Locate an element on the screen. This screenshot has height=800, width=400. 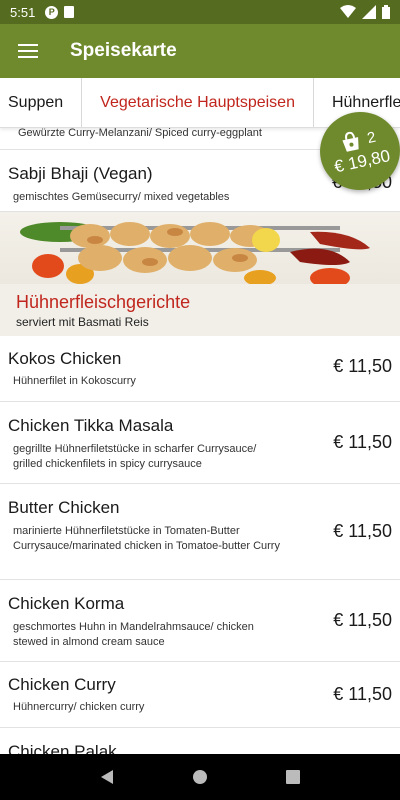
list-item-chicken-palak: Chicken Palak is located at coordinates (200, 741).